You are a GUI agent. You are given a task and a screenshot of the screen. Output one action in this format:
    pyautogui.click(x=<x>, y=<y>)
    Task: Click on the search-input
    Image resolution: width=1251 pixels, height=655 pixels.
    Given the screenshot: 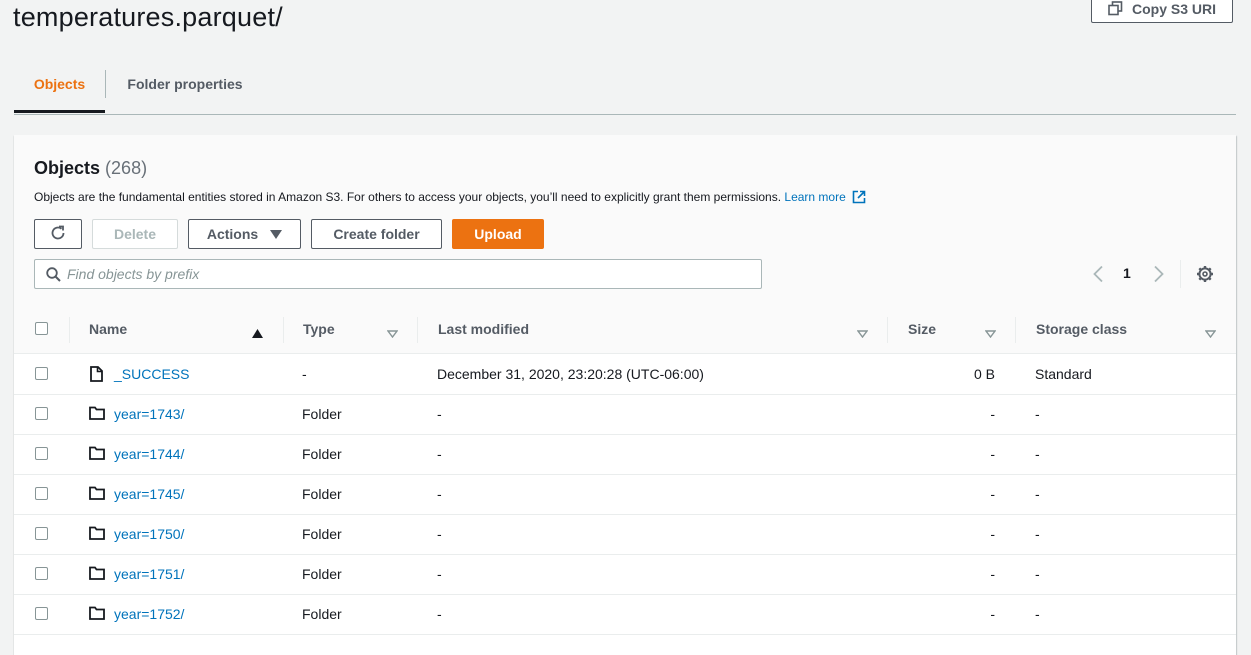 What is the action you would take?
    pyautogui.click(x=407, y=274)
    